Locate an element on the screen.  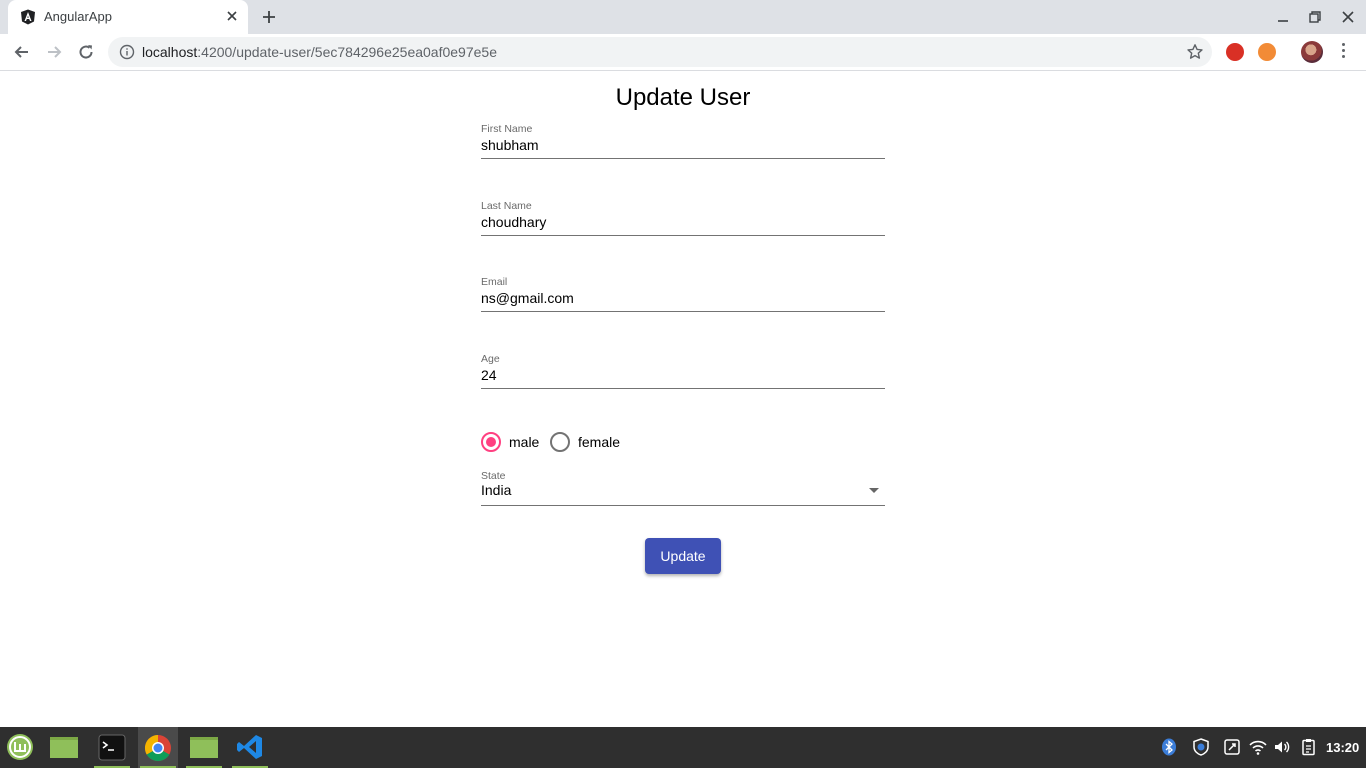
vscode-icon is located at coordinates (249, 747).